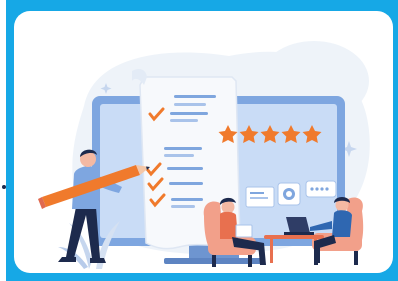  Describe the element at coordinates (289, 194) in the screenshot. I see `coin-icon` at that location.